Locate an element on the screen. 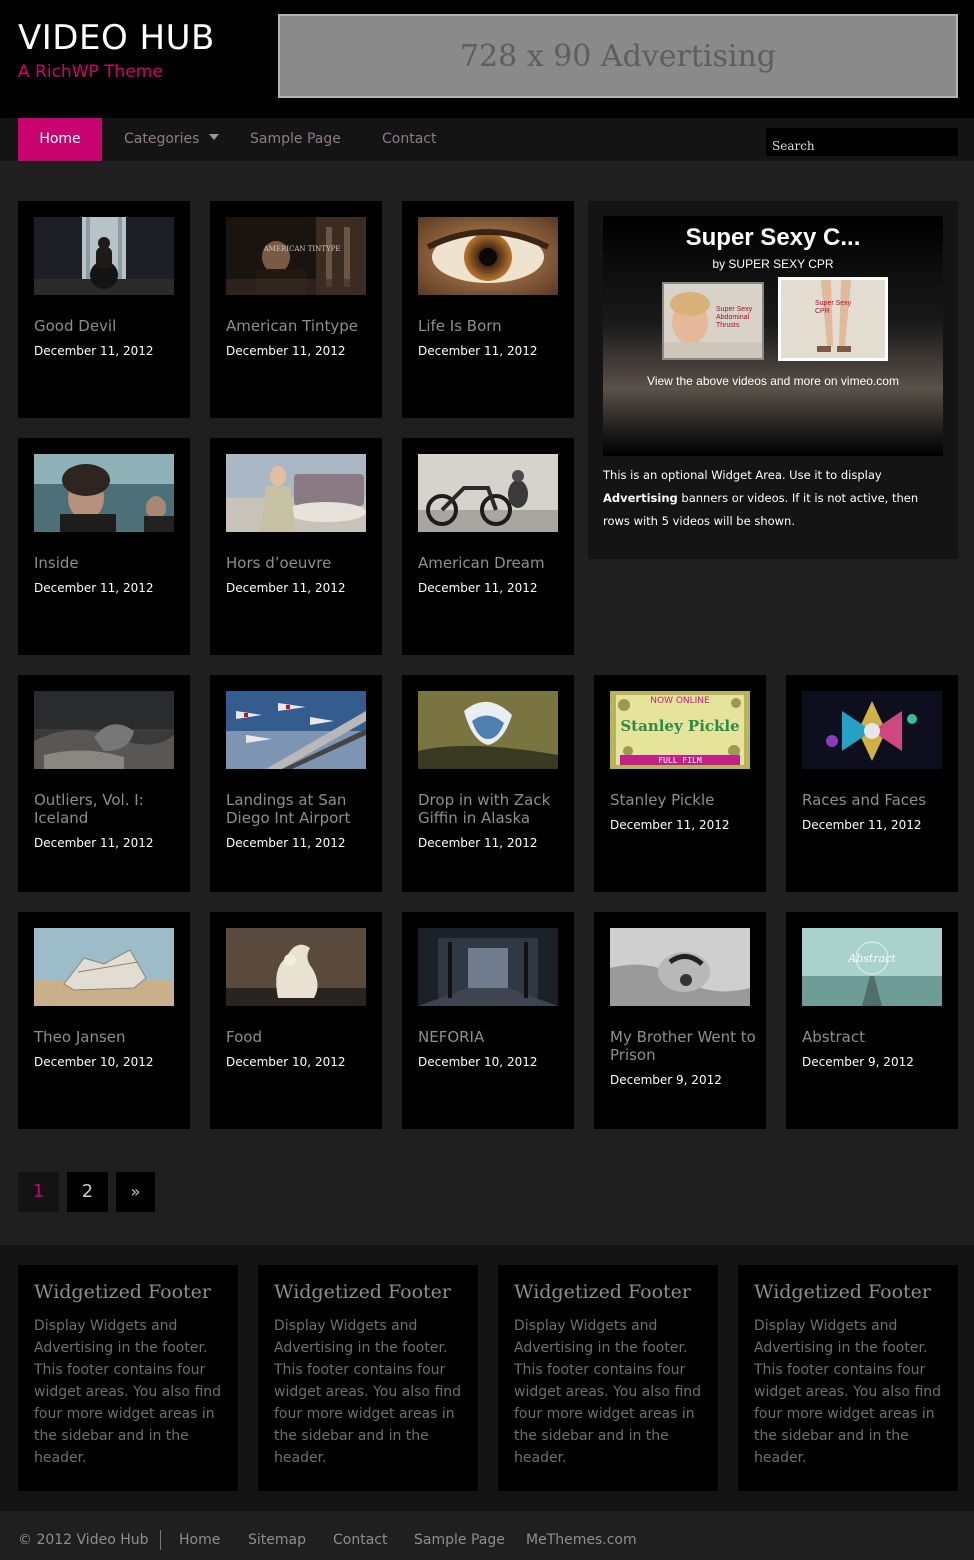  thumbnail-overlay-text: Stanley Pickle is located at coordinates (679, 726).